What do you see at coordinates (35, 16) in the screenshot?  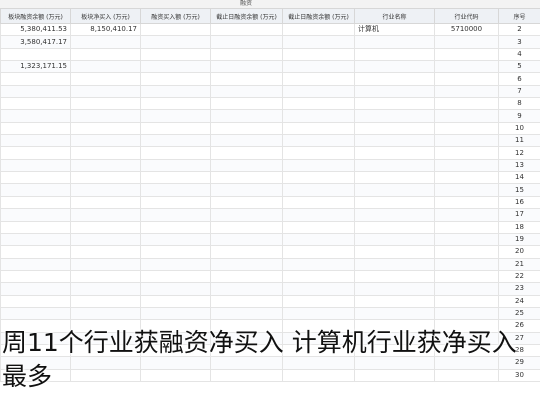 I see `column-header: 板块融资余额 (万元)` at bounding box center [35, 16].